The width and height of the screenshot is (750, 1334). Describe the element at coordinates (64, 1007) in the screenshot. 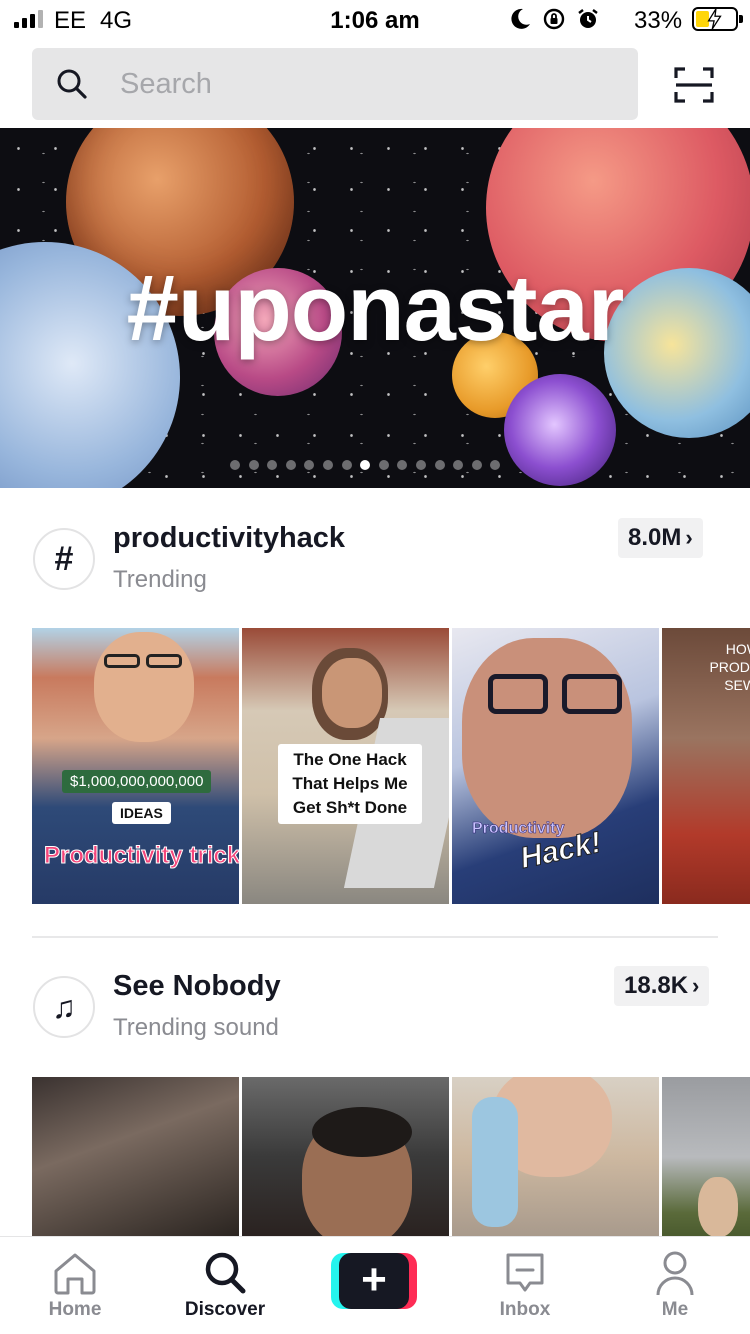

I see `music-note-icon: ♫` at that location.